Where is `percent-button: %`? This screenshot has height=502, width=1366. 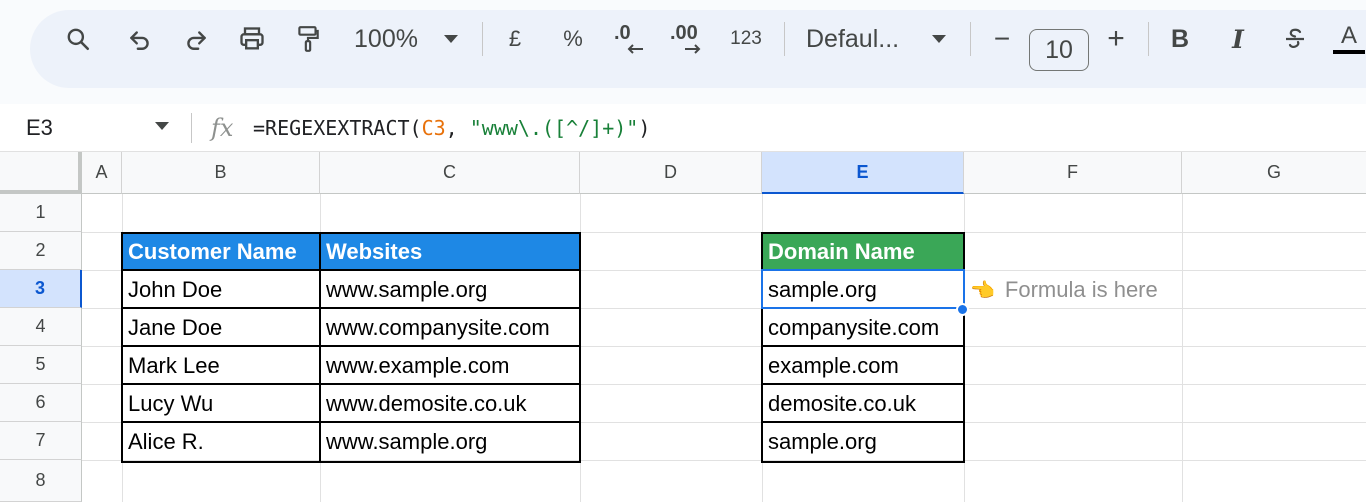 percent-button: % is located at coordinates (573, 39).